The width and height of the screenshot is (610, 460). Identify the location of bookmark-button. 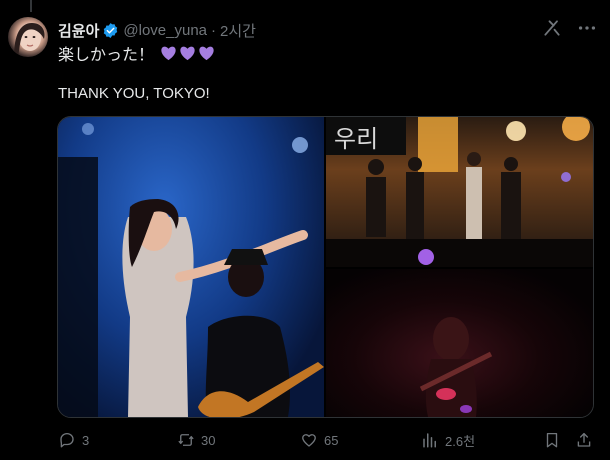
(552, 440).